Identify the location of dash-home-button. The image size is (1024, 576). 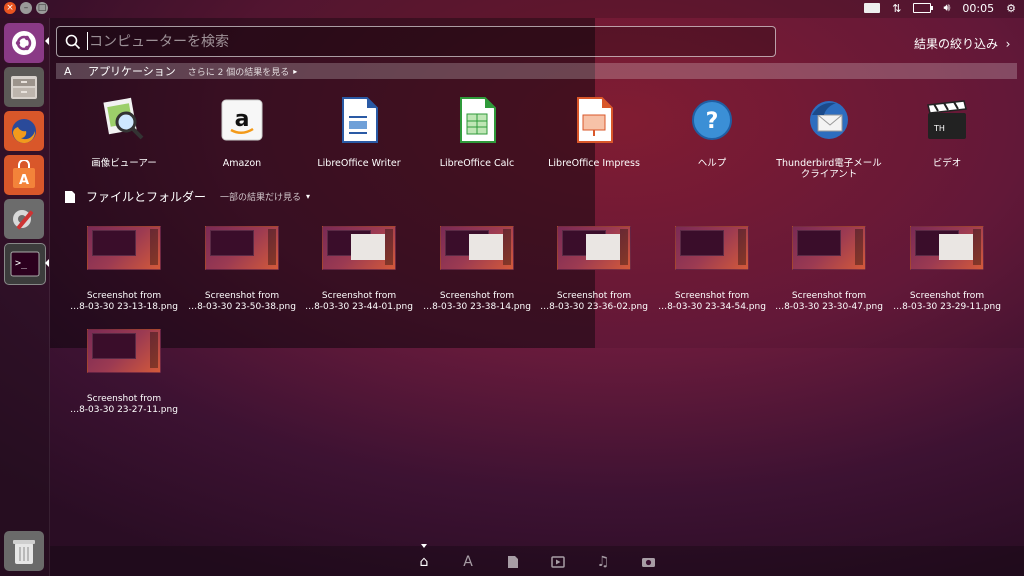
(24, 43).